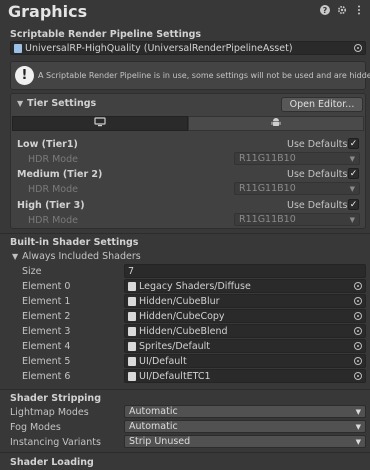 The height and width of the screenshot is (470, 370). What do you see at coordinates (353, 204) in the screenshot?
I see `use-defaults-checkbox-high: ✓` at bounding box center [353, 204].